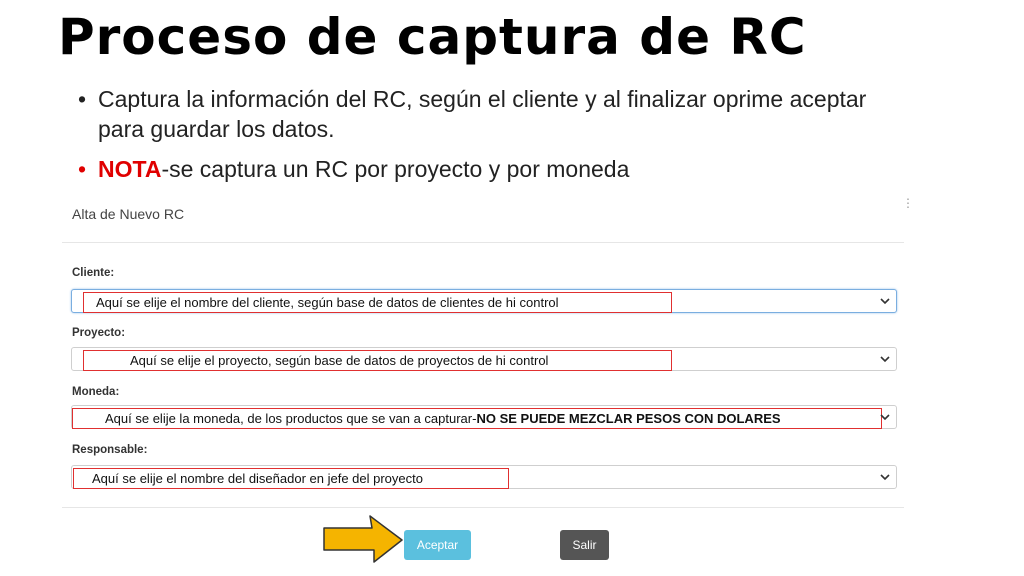 The width and height of the screenshot is (1024, 576). I want to click on accept-button: Aceptar, so click(437, 545).